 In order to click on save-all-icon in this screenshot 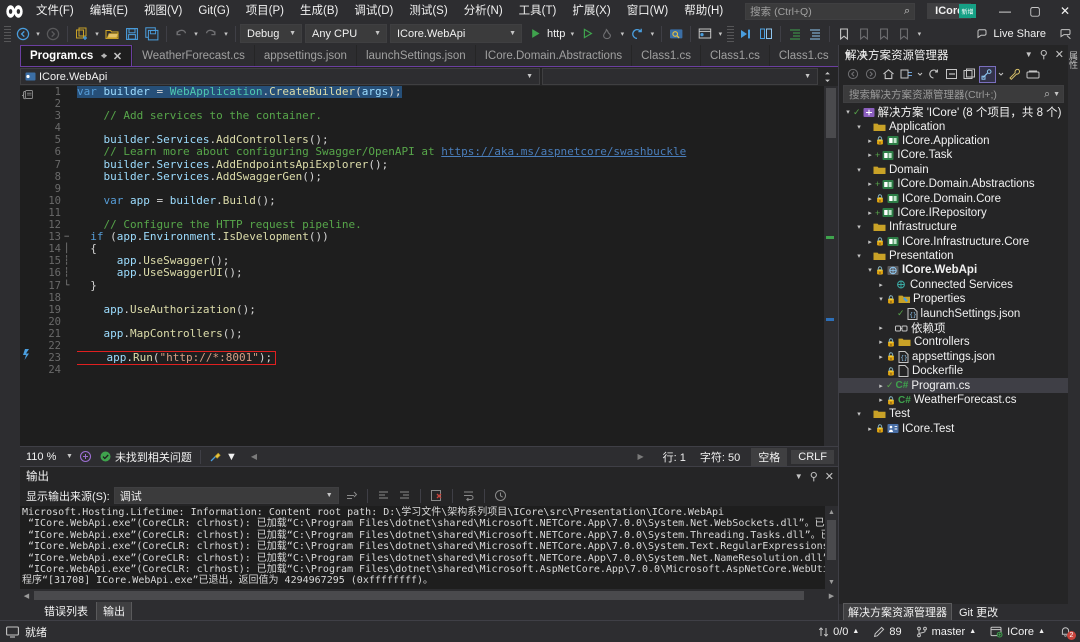, I will do `click(152, 34)`.